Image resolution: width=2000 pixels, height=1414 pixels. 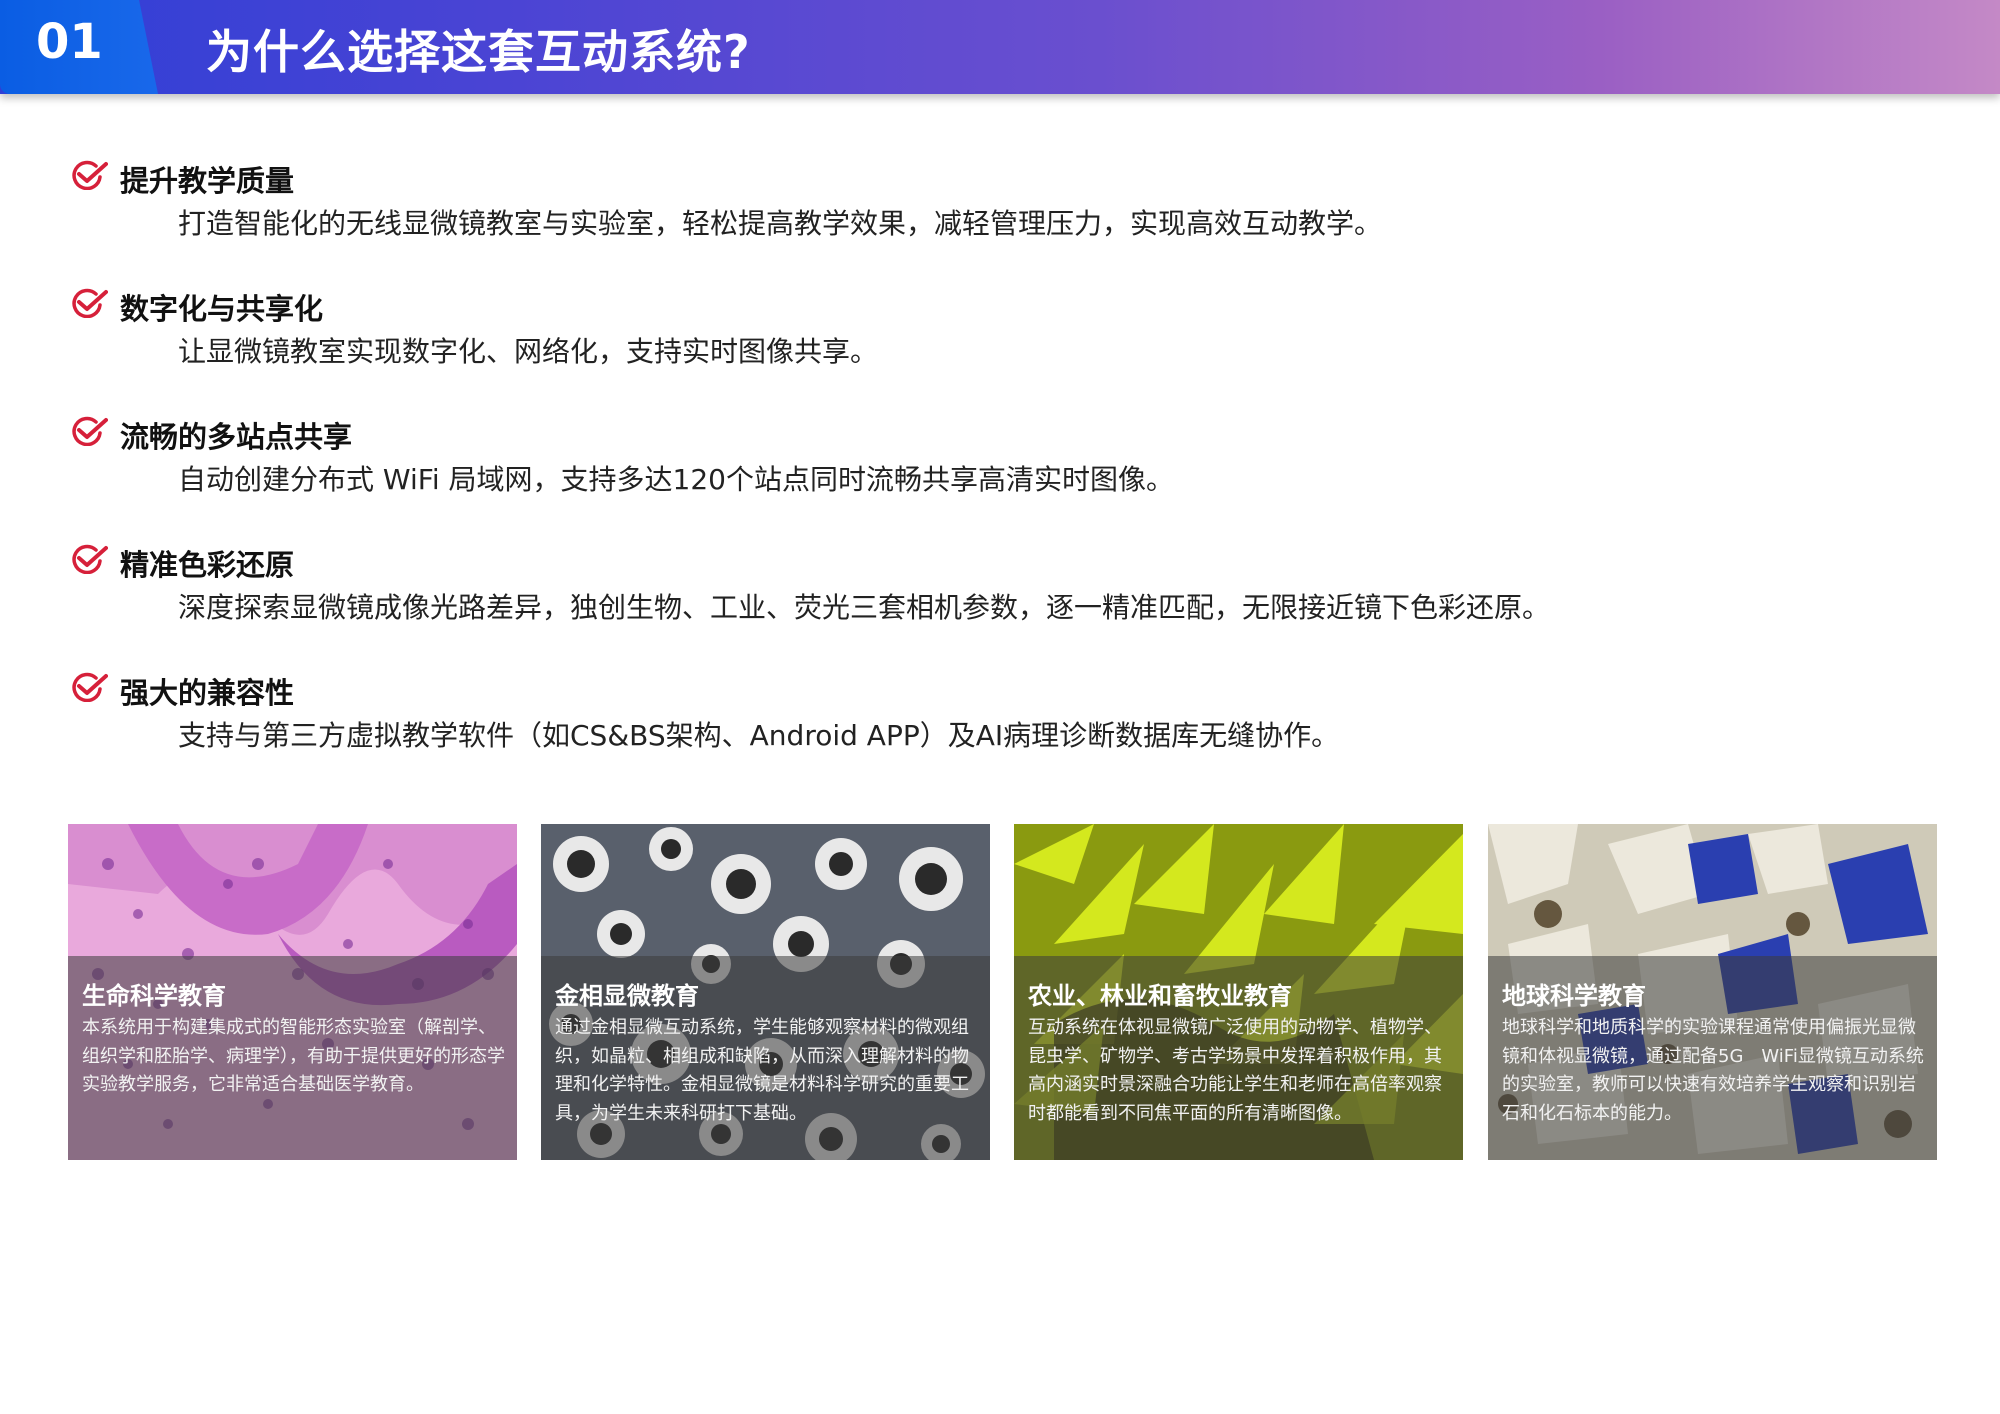 I want to click on feature-description: 自动创建分布式 WiFi 局域网，支持多达120个站点同时流畅共享高清实时图像。, so click(x=676, y=479).